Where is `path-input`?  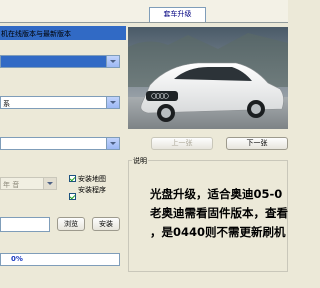 path-input is located at coordinates (25, 224).